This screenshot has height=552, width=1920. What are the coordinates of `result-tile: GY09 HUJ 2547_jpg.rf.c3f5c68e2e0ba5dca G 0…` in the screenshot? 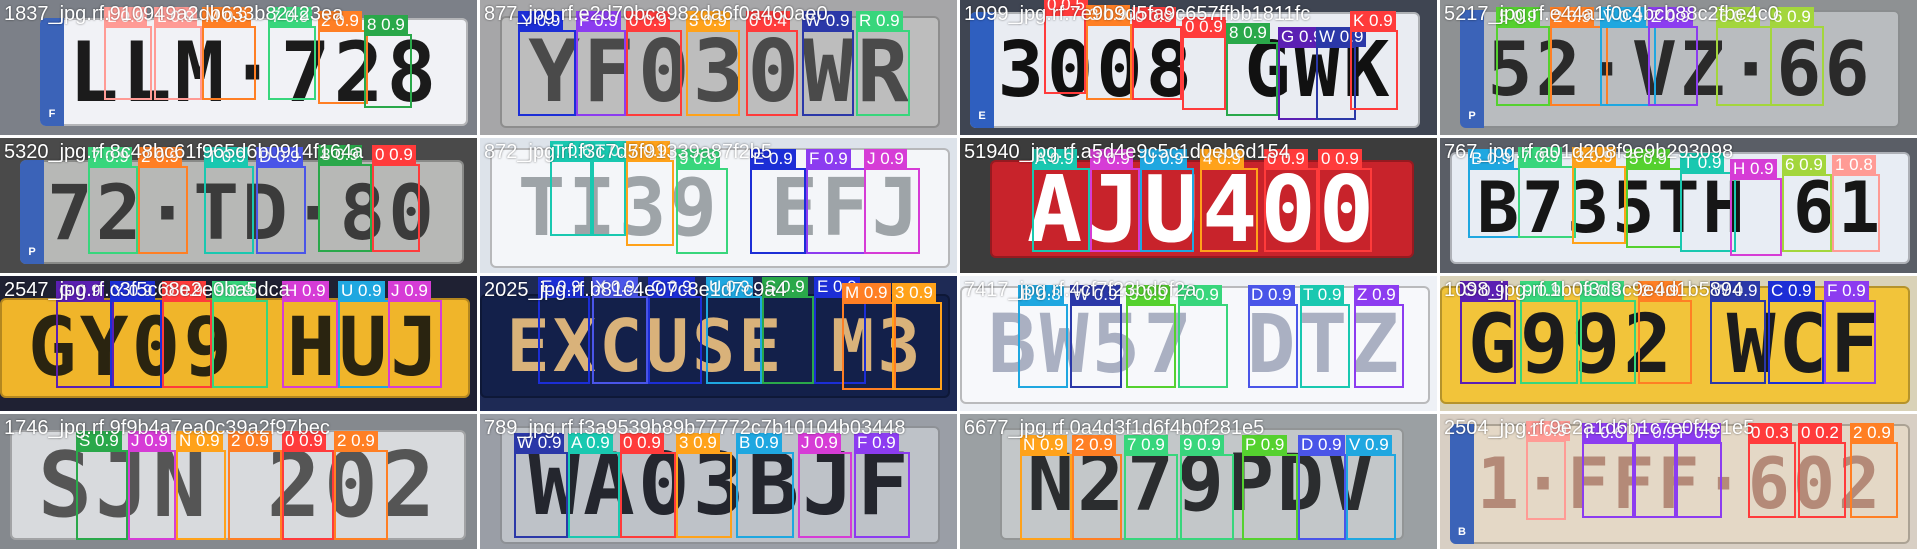 It's located at (240, 345).